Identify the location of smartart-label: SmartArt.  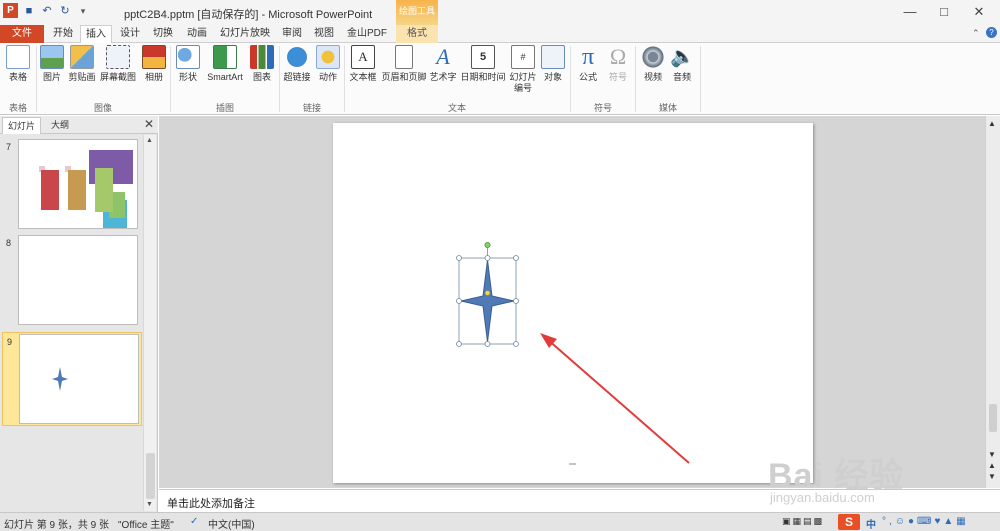
(225, 77).